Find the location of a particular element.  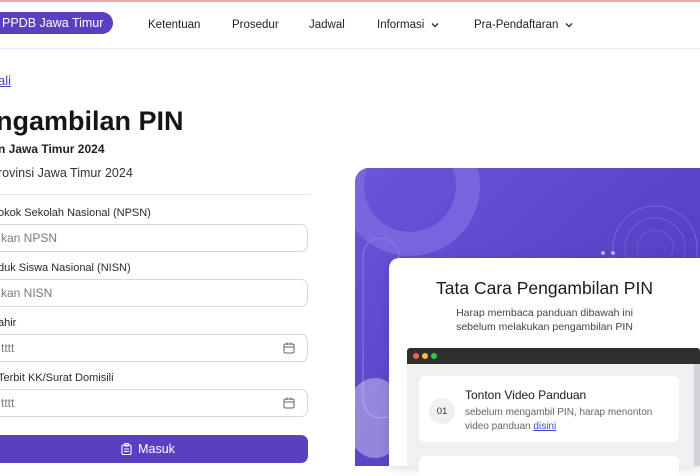

nav-ketentuan: Ketentuan is located at coordinates (190, 25).